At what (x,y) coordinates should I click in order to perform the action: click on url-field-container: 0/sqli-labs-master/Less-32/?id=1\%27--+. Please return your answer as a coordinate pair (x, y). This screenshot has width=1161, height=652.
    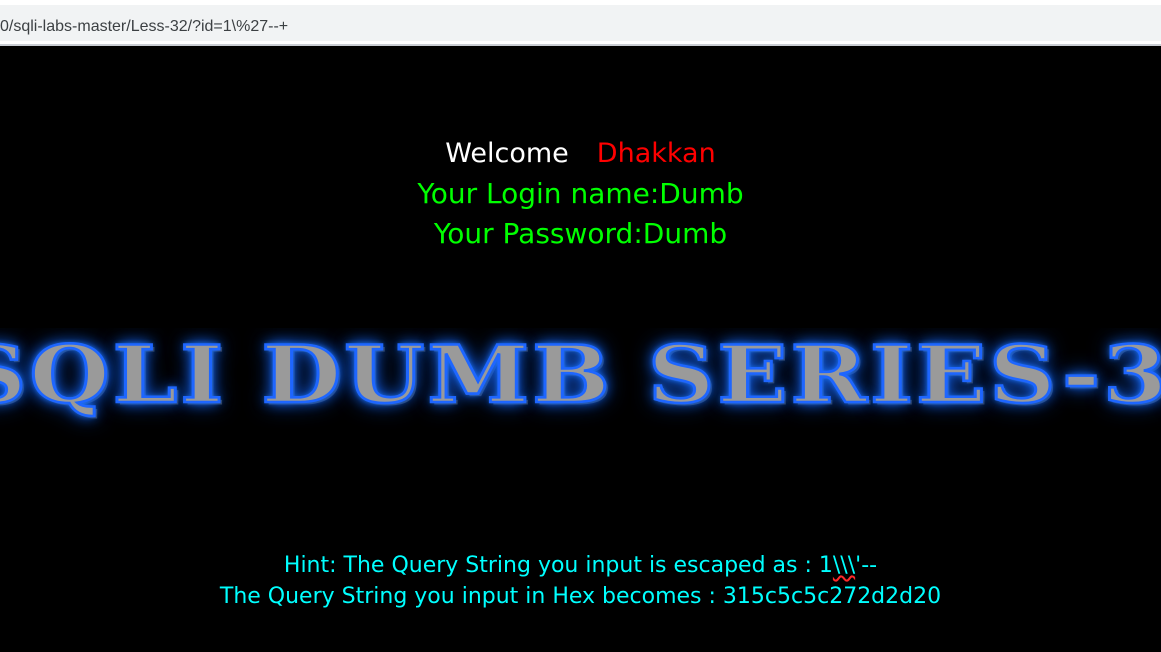
    Looking at the image, I should click on (580, 23).